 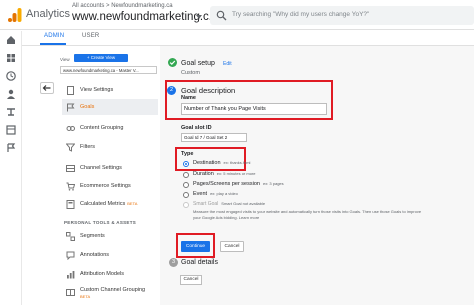 What do you see at coordinates (191, 280) in the screenshot?
I see `footer-cancel-button: Cancel` at bounding box center [191, 280].